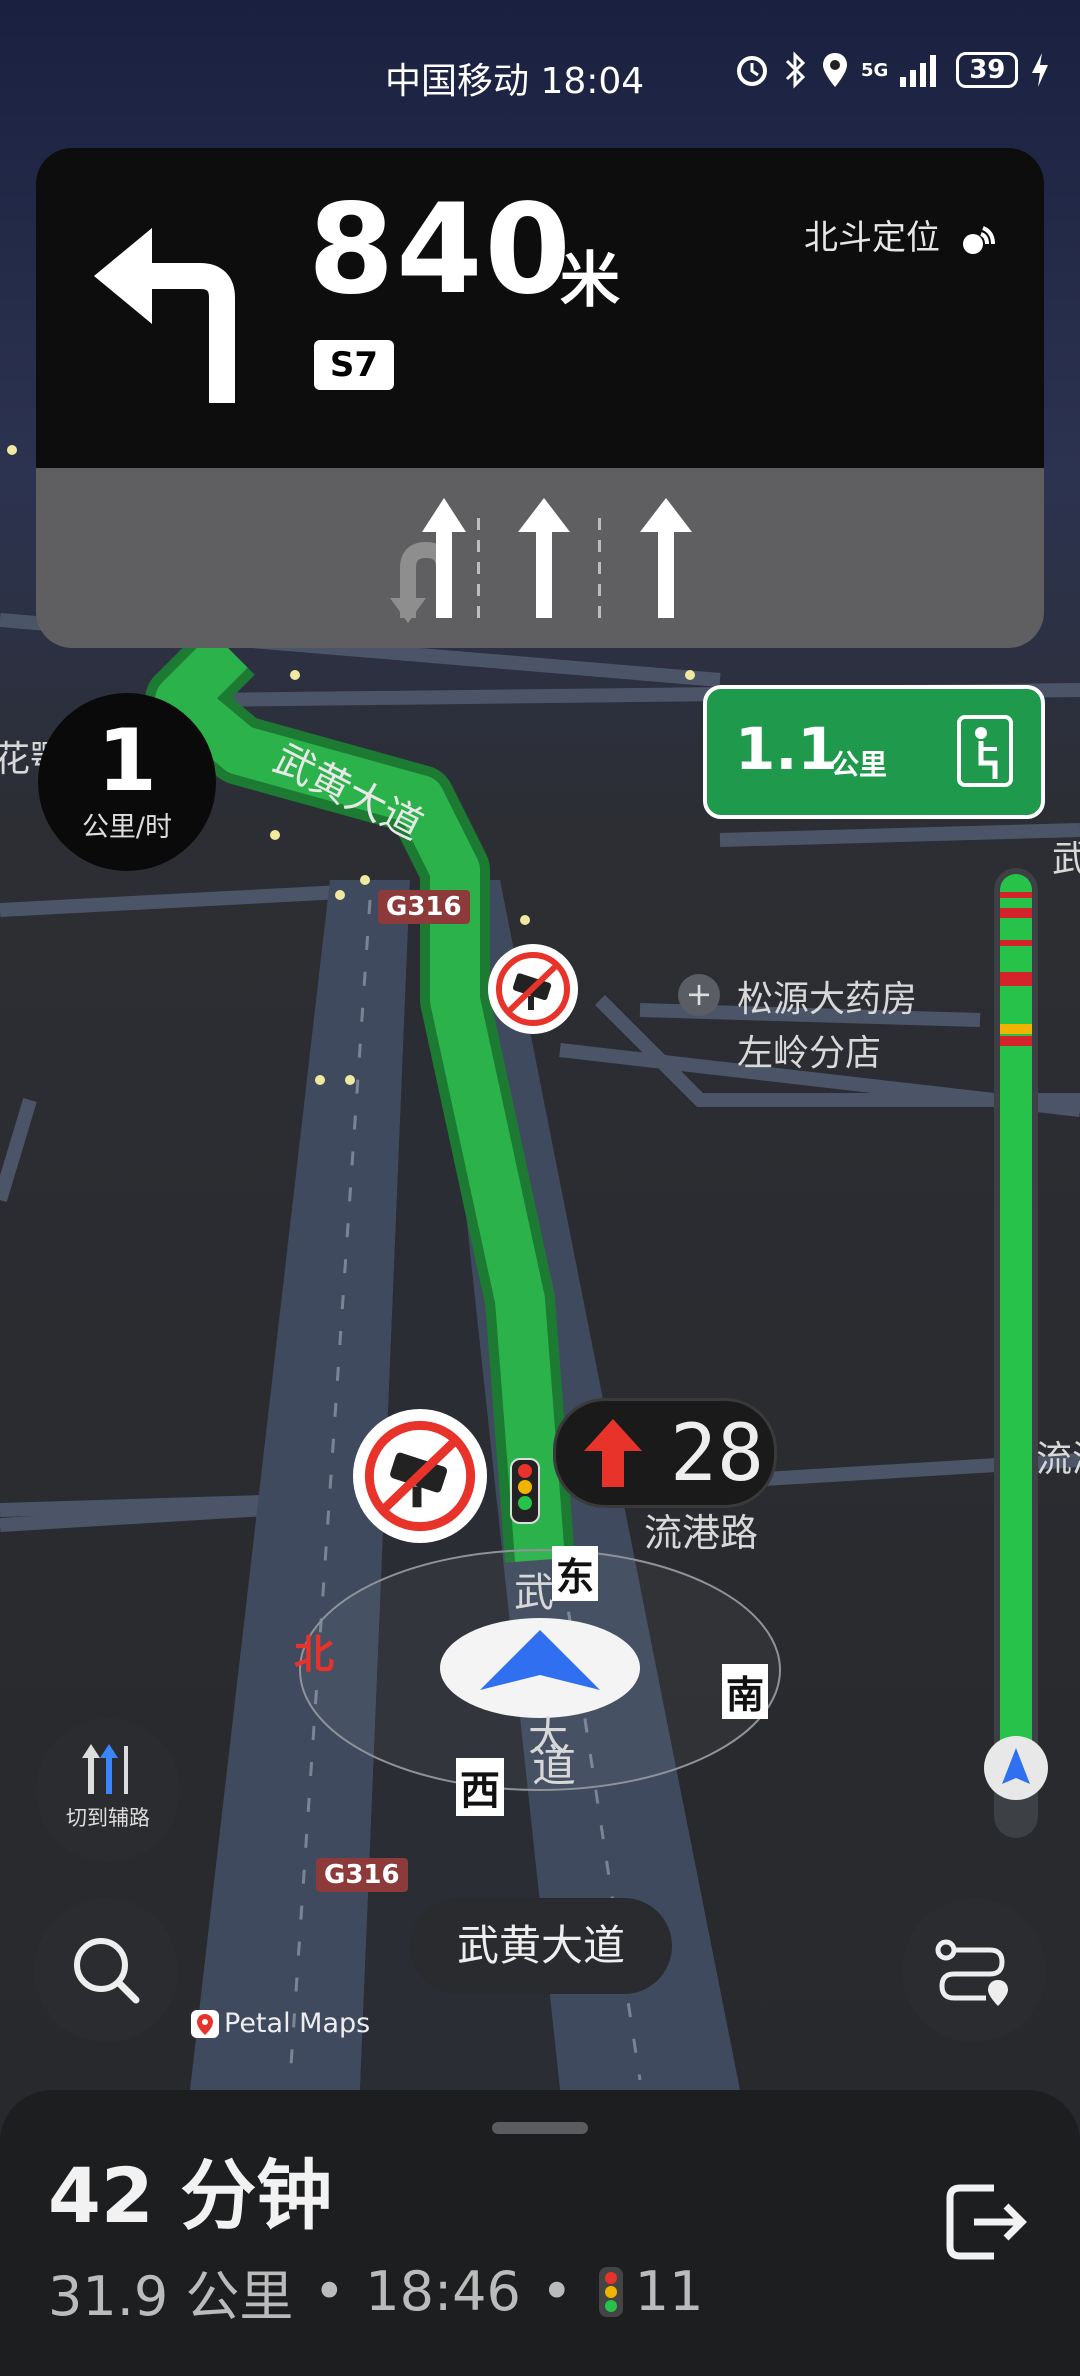  I want to click on speed-indicator: 1 公里/时, so click(127, 782).